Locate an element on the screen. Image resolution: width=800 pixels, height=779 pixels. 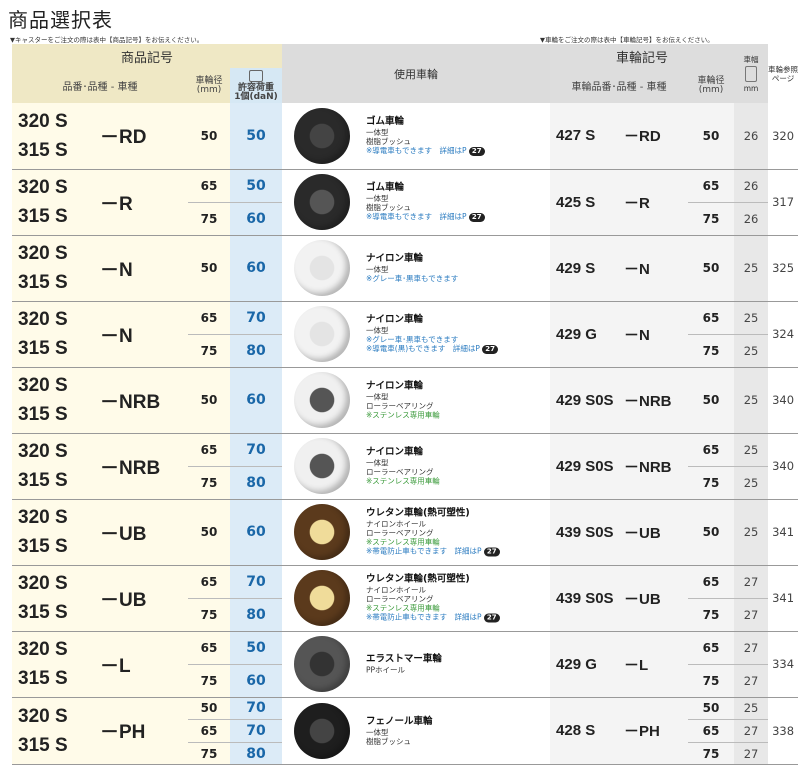
ref-page: 334 is located at coordinates (783, 664).